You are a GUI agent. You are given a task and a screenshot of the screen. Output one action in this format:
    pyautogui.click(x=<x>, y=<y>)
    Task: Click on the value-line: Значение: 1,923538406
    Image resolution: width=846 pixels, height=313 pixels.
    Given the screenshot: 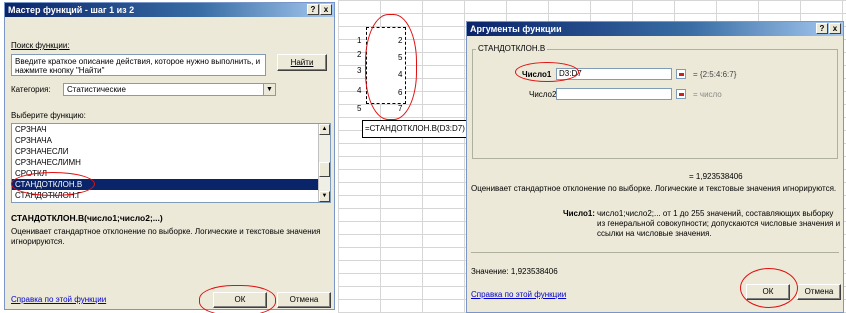 What is the action you would take?
    pyautogui.click(x=514, y=271)
    